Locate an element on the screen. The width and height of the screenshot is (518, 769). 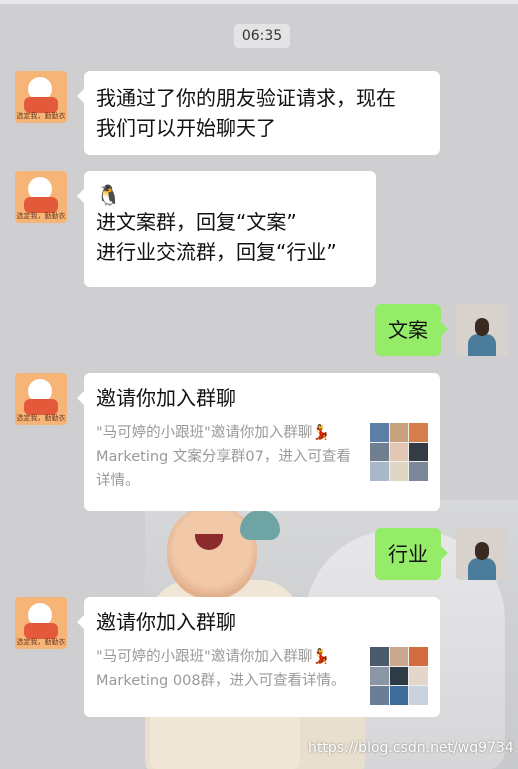
message-text: 进文案群，回复“文案” is located at coordinates (196, 222).